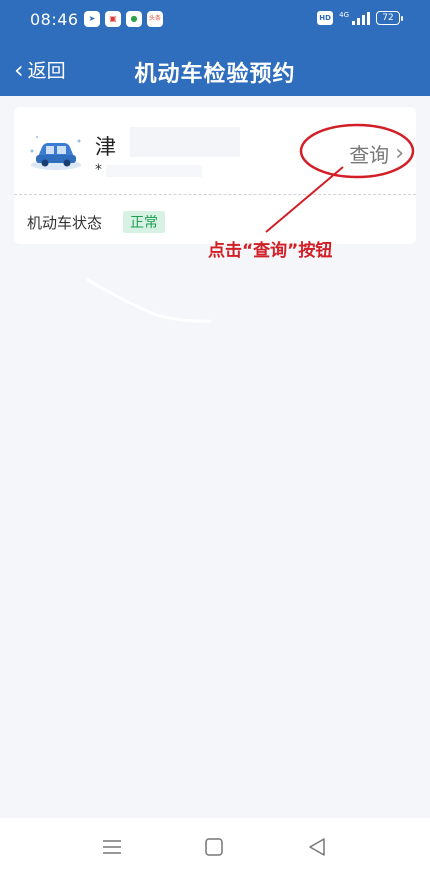 This screenshot has height=874, width=430. I want to click on battery-icon: 72, so click(389, 18).